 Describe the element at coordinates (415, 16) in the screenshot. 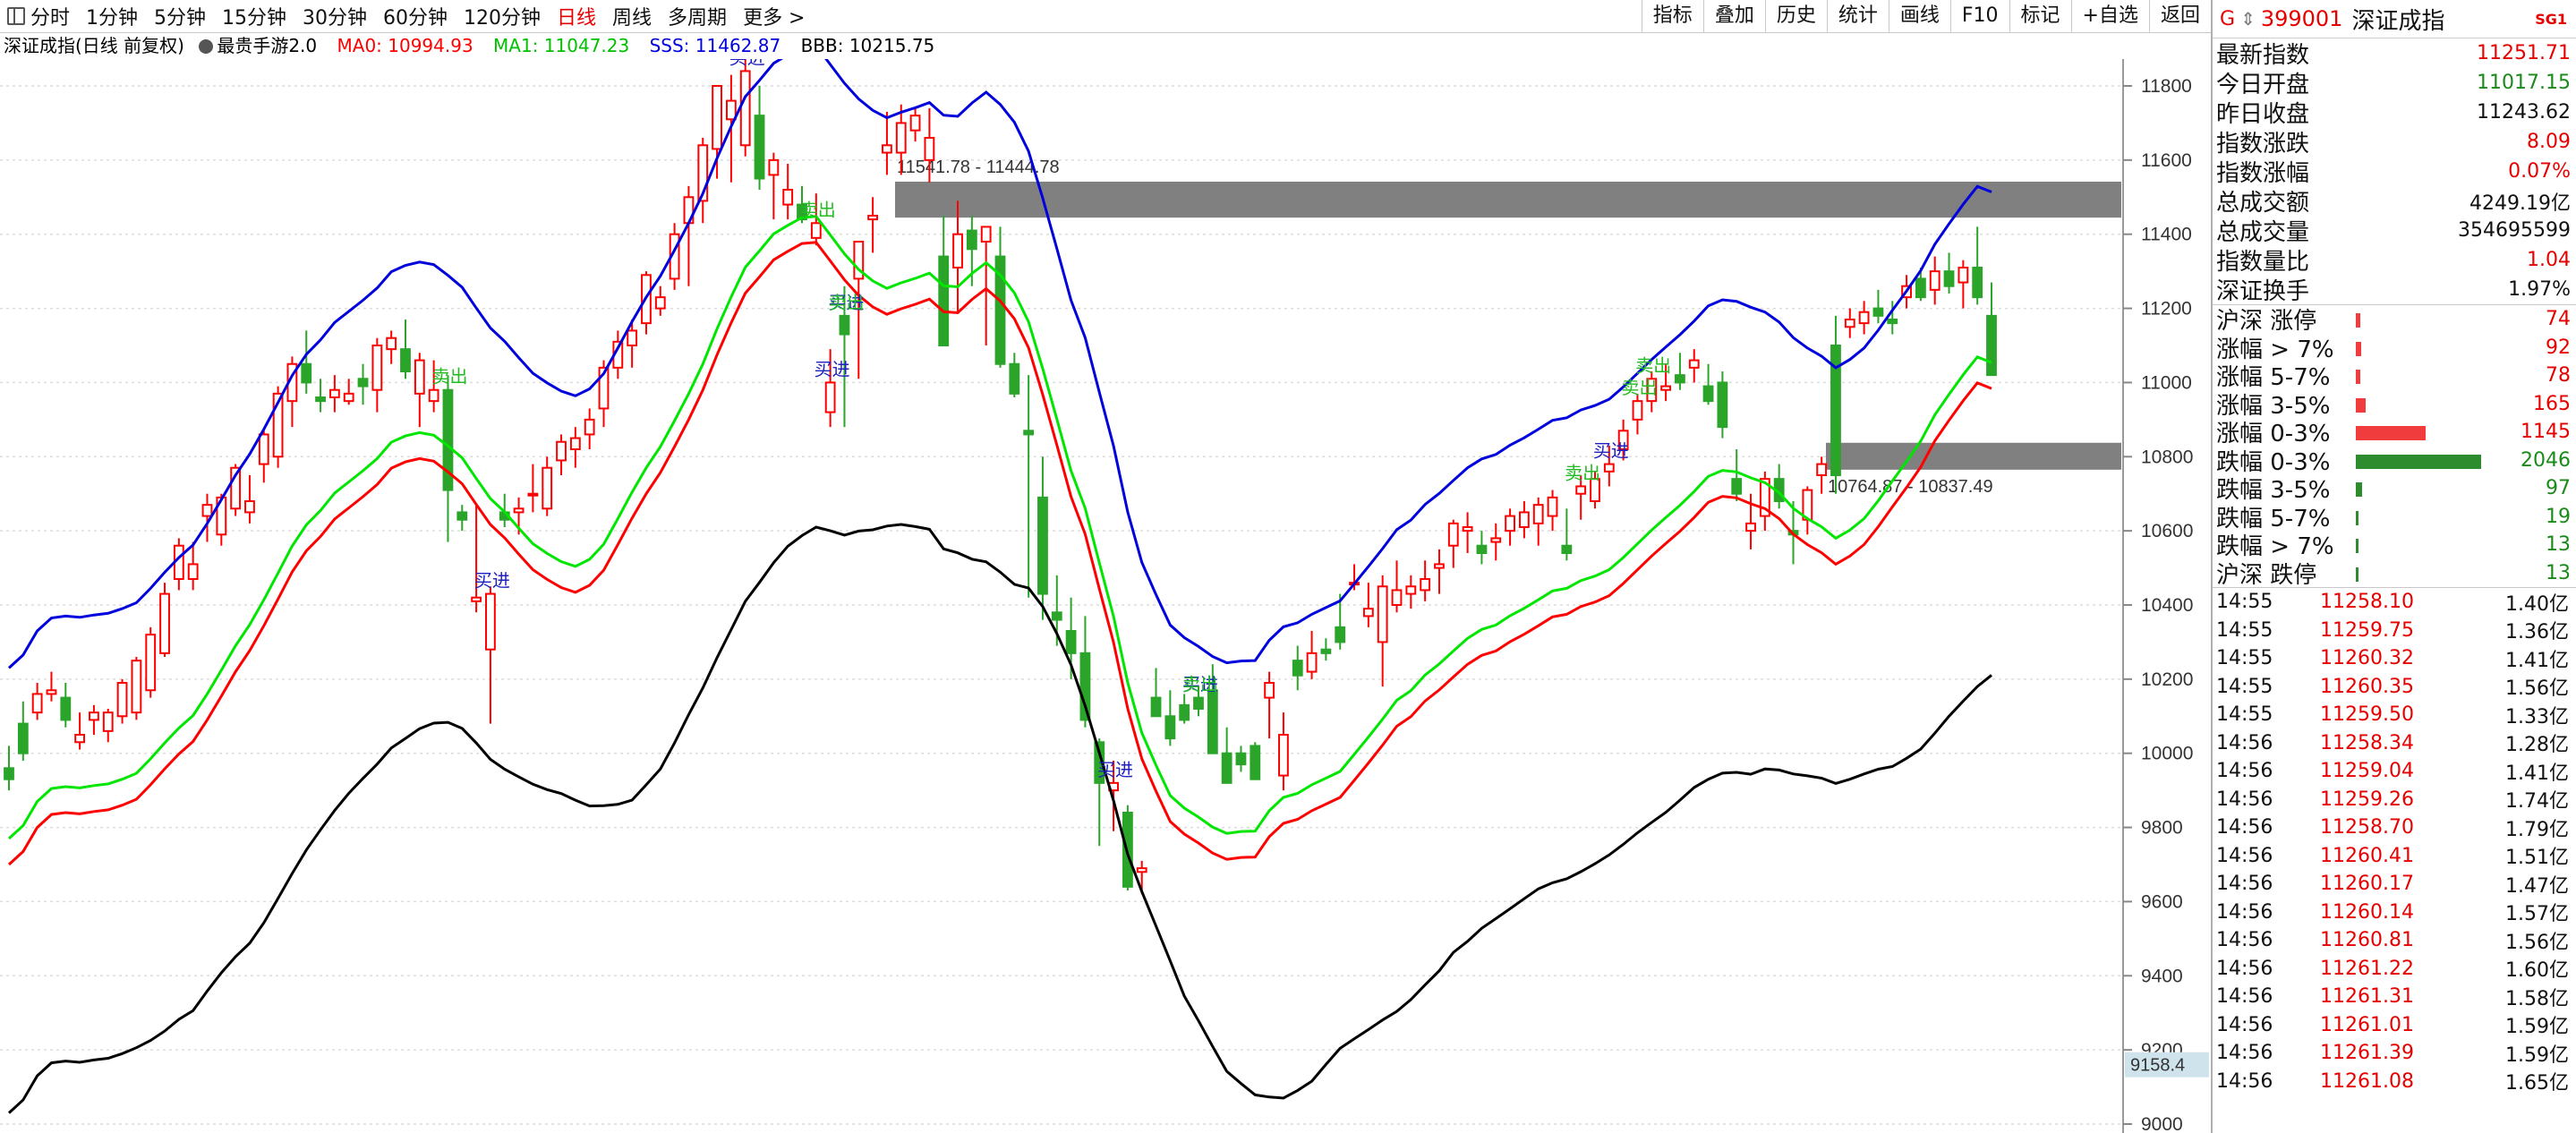

I see `period-tab-5: 60分钟` at that location.